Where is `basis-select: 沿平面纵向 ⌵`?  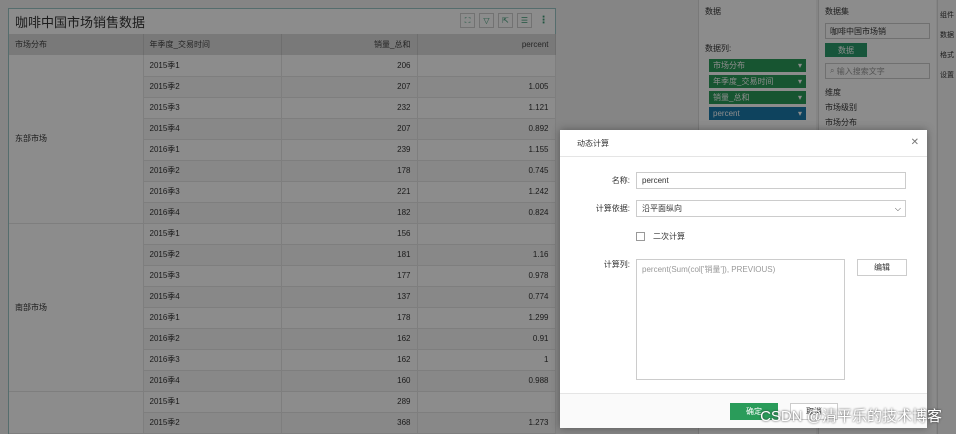 basis-select: 沿平面纵向 ⌵ is located at coordinates (771, 208).